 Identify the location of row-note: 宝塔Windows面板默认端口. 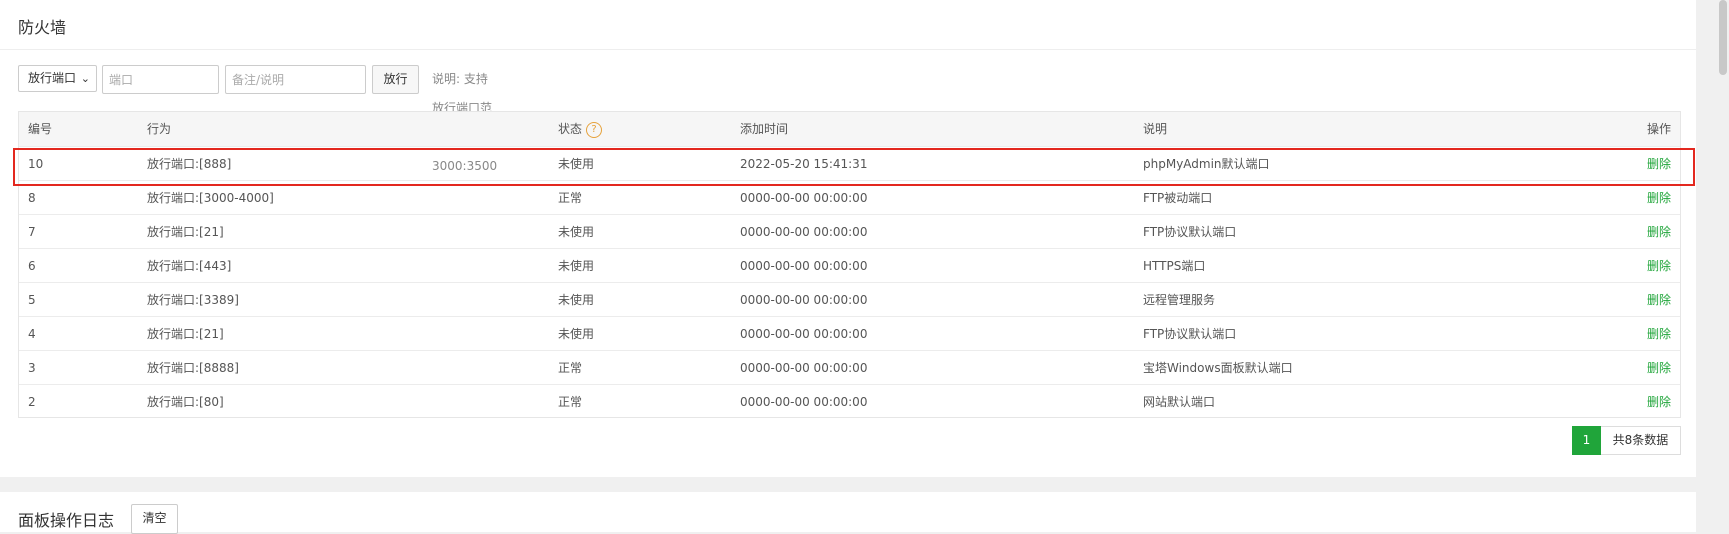
(1218, 368).